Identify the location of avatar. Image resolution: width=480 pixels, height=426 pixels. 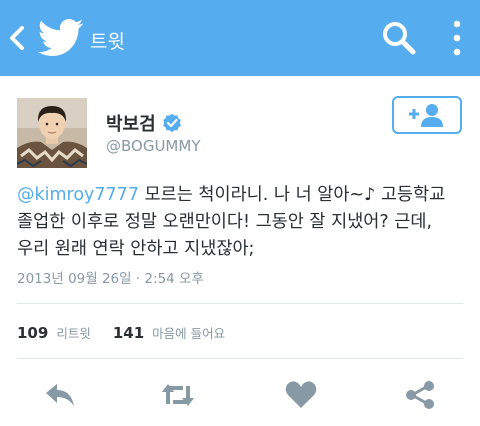
(52, 133).